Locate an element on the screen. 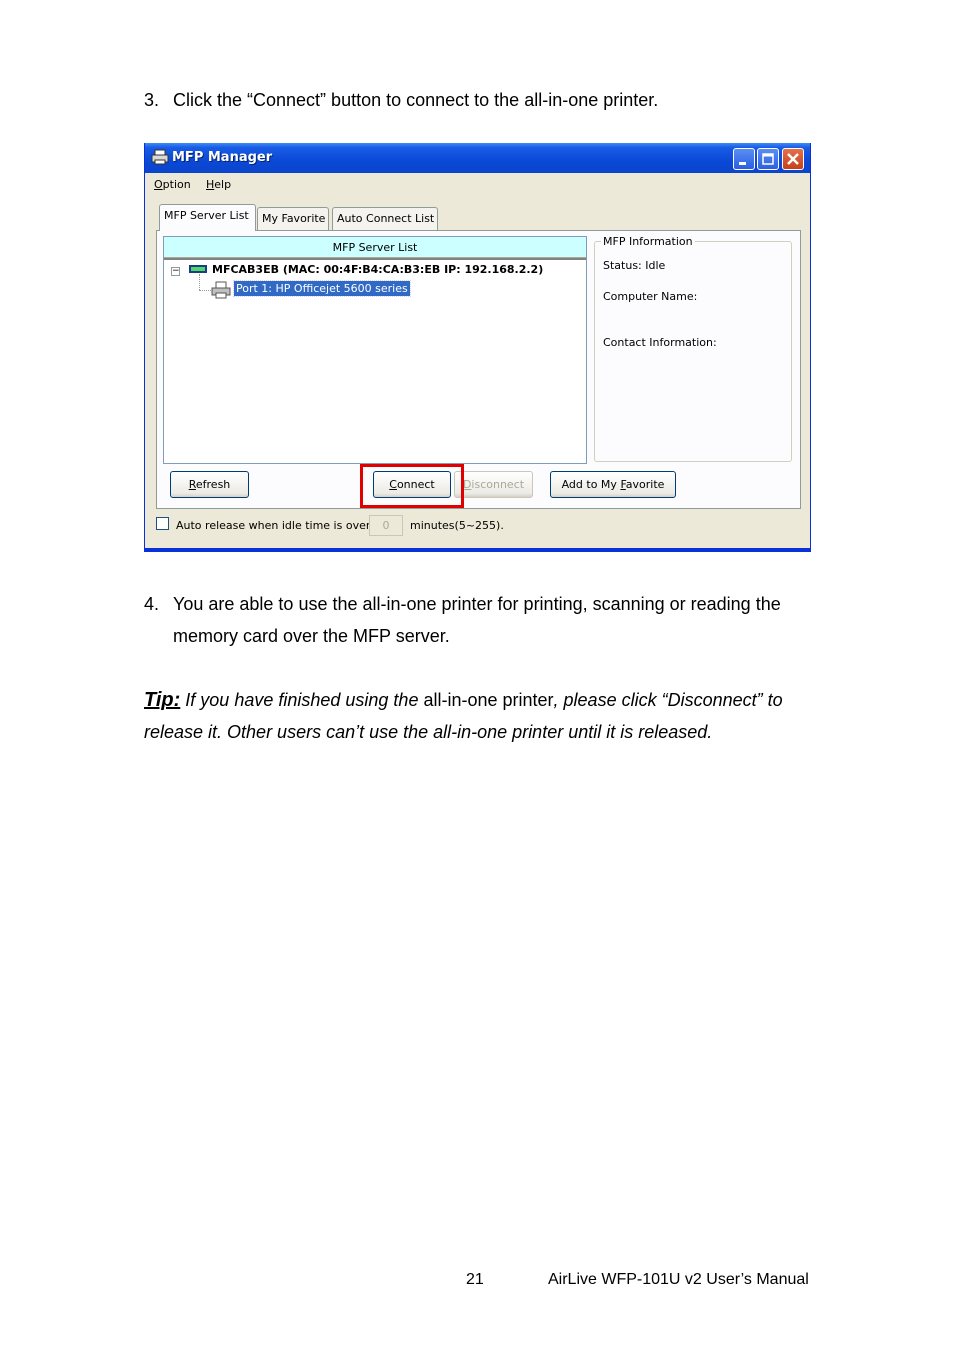 This screenshot has width=954, height=1350. contact-information-label: Contact Information: is located at coordinates (660, 342).